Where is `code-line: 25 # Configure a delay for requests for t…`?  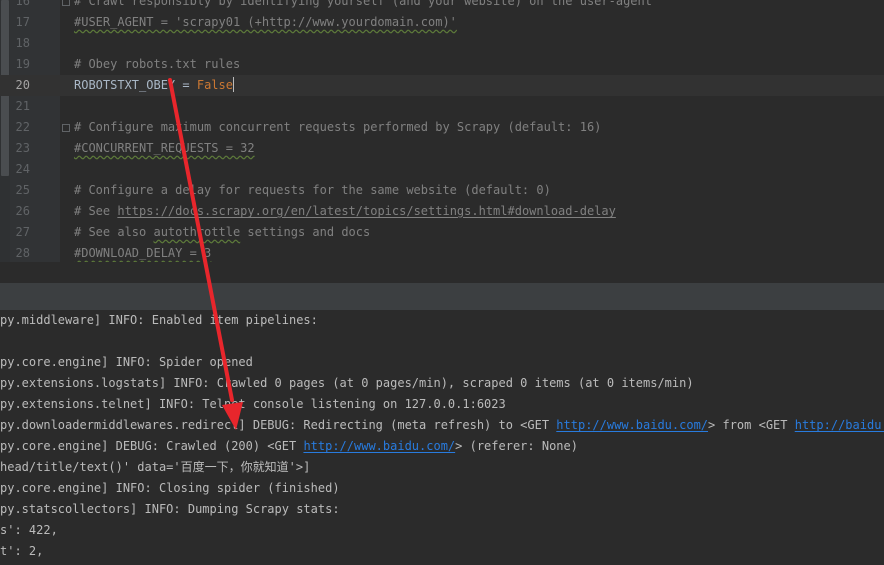
code-line: 25 # Configure a delay for requests for t… is located at coordinates (442, 190).